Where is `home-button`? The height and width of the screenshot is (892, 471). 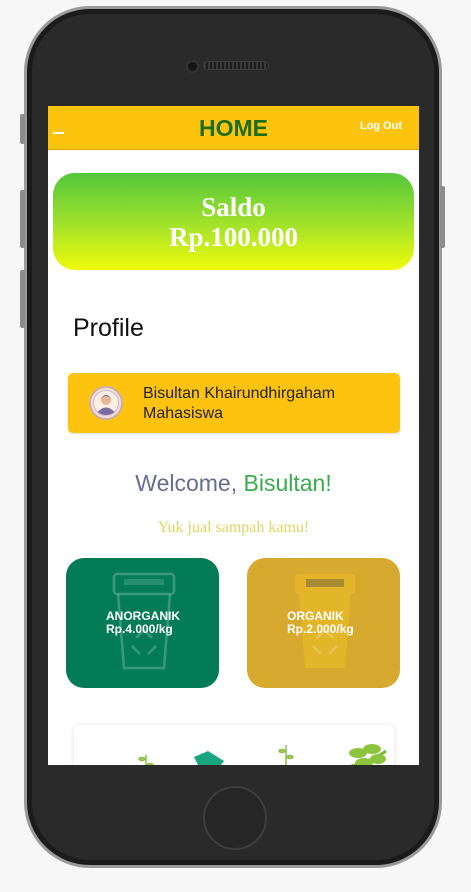
home-button is located at coordinates (235, 818).